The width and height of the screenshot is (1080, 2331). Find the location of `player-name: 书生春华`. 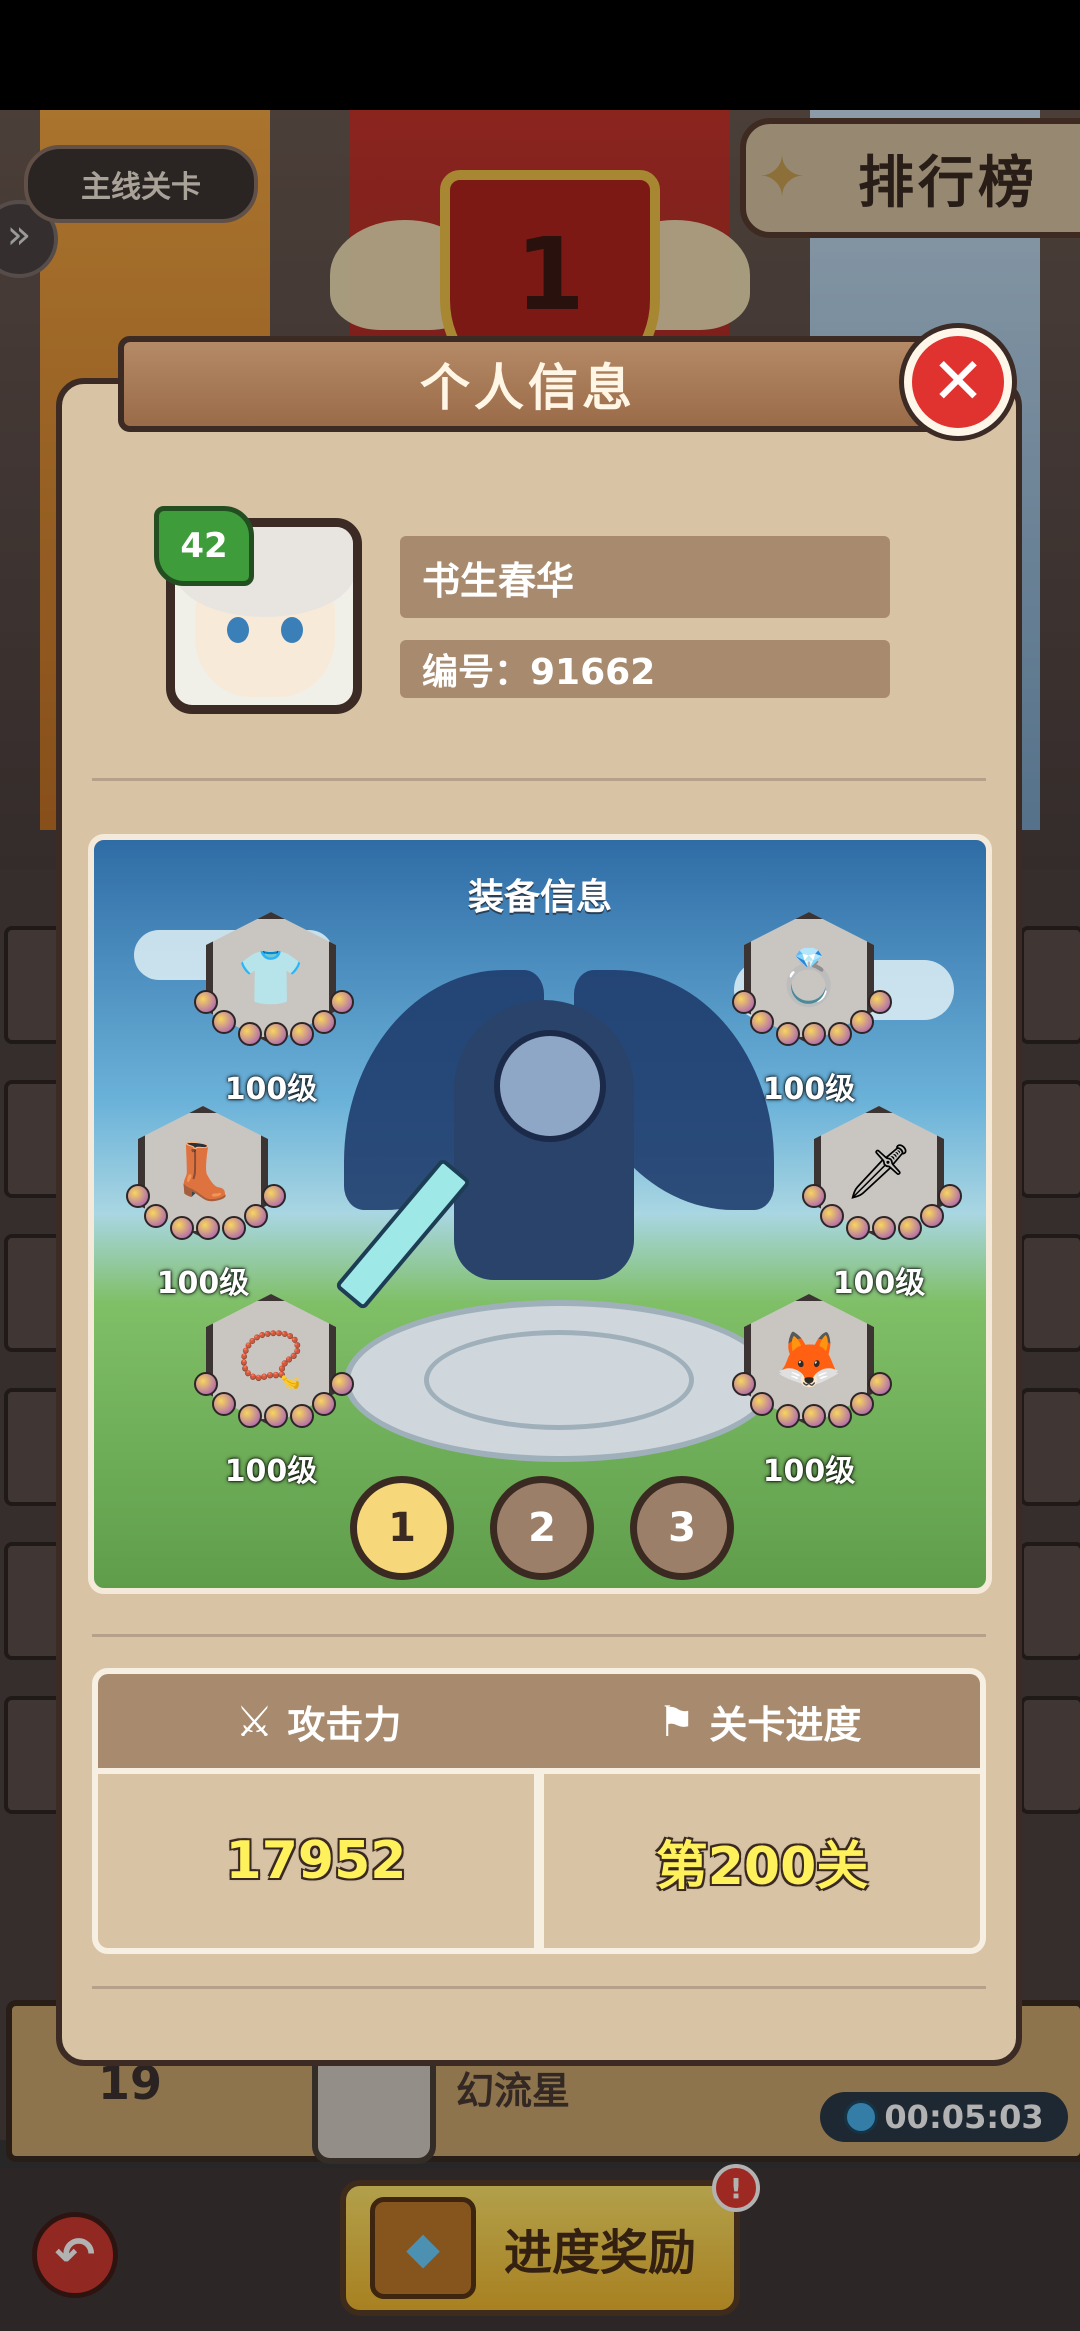

player-name: 书生春华 is located at coordinates (645, 577).